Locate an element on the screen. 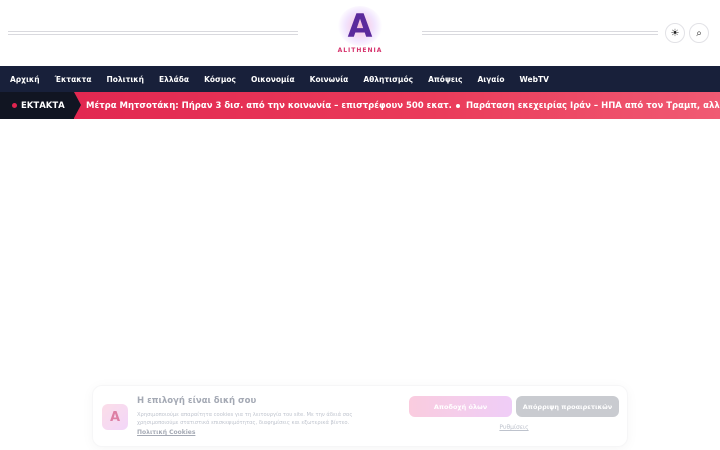 The image size is (720, 450). cookie-banner-logo: A is located at coordinates (115, 417).